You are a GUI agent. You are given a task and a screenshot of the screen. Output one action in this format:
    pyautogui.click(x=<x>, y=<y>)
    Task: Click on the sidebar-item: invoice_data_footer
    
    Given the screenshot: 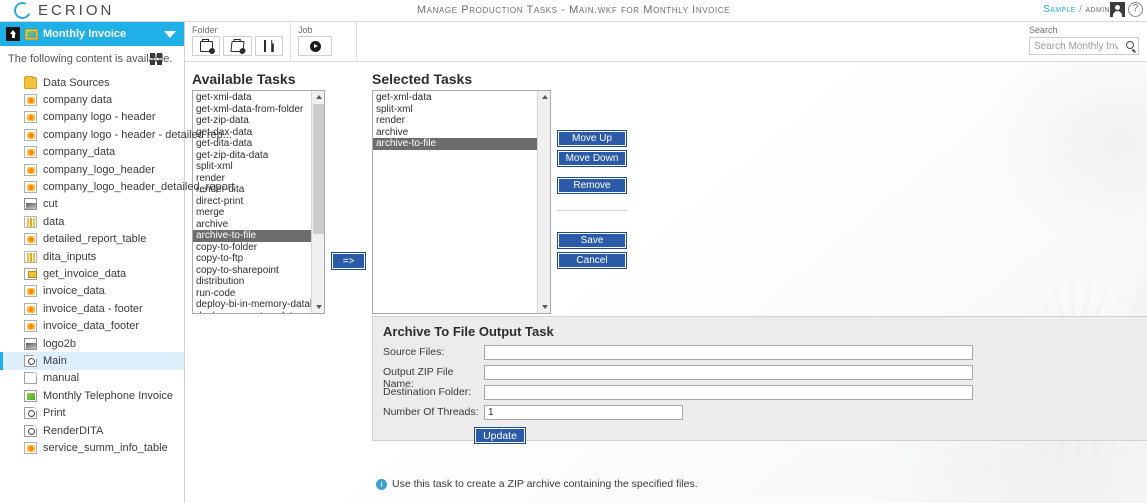 What is the action you would take?
    pyautogui.click(x=92, y=325)
    